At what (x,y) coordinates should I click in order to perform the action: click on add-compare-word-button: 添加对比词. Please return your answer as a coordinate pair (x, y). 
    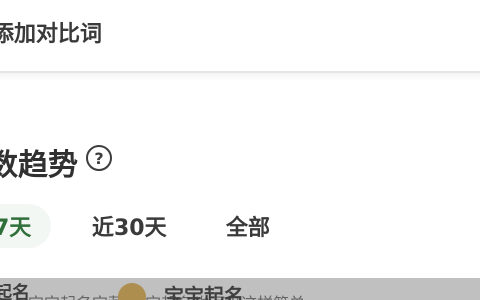
    Looking at the image, I should click on (51, 32).